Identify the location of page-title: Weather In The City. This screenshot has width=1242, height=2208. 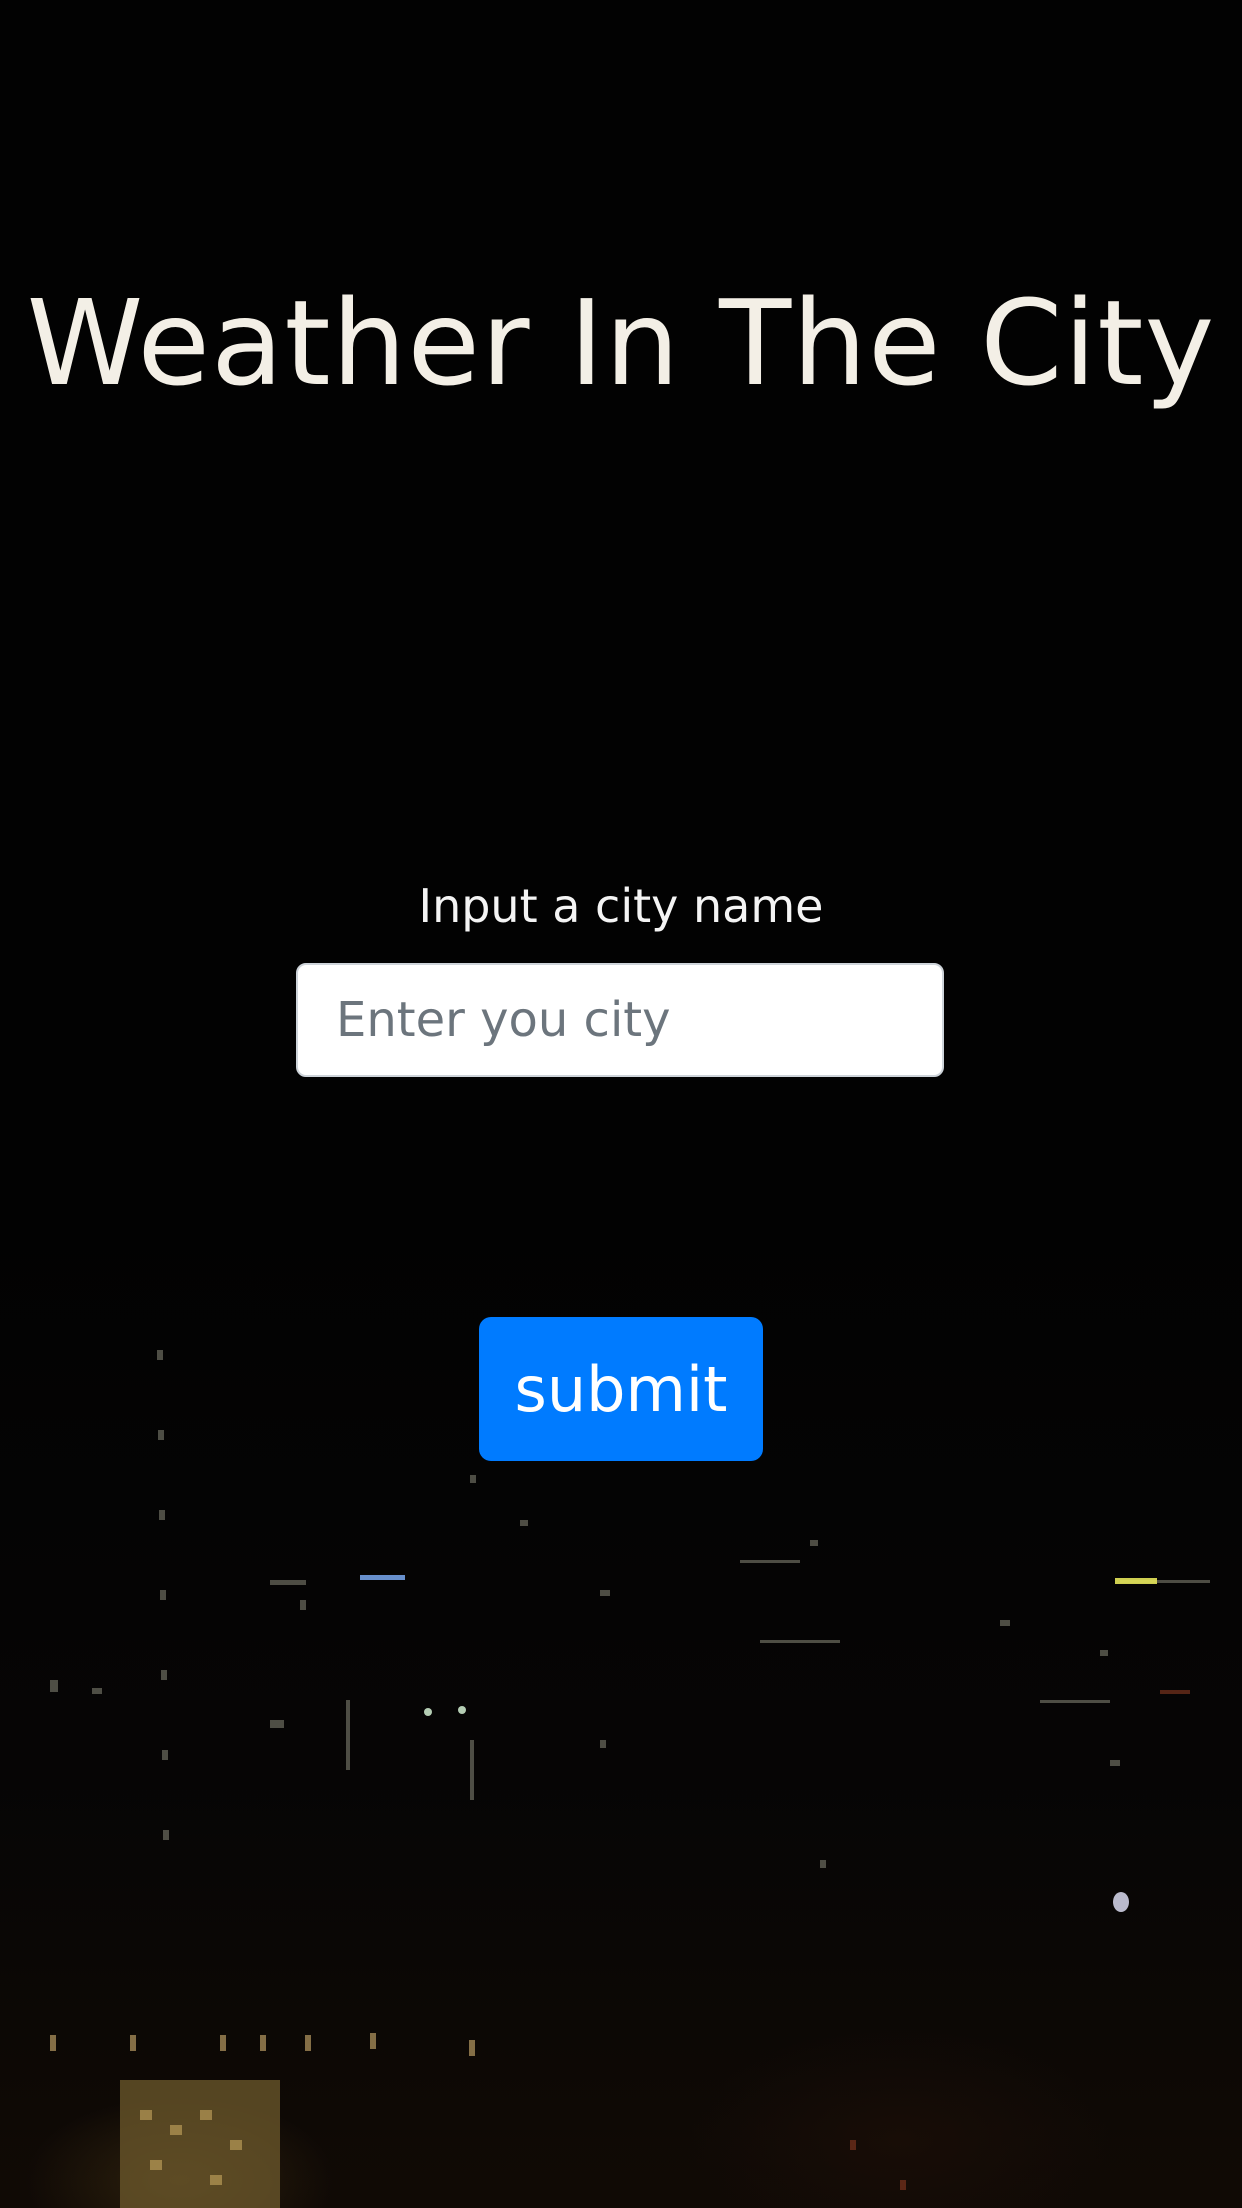
(621, 343).